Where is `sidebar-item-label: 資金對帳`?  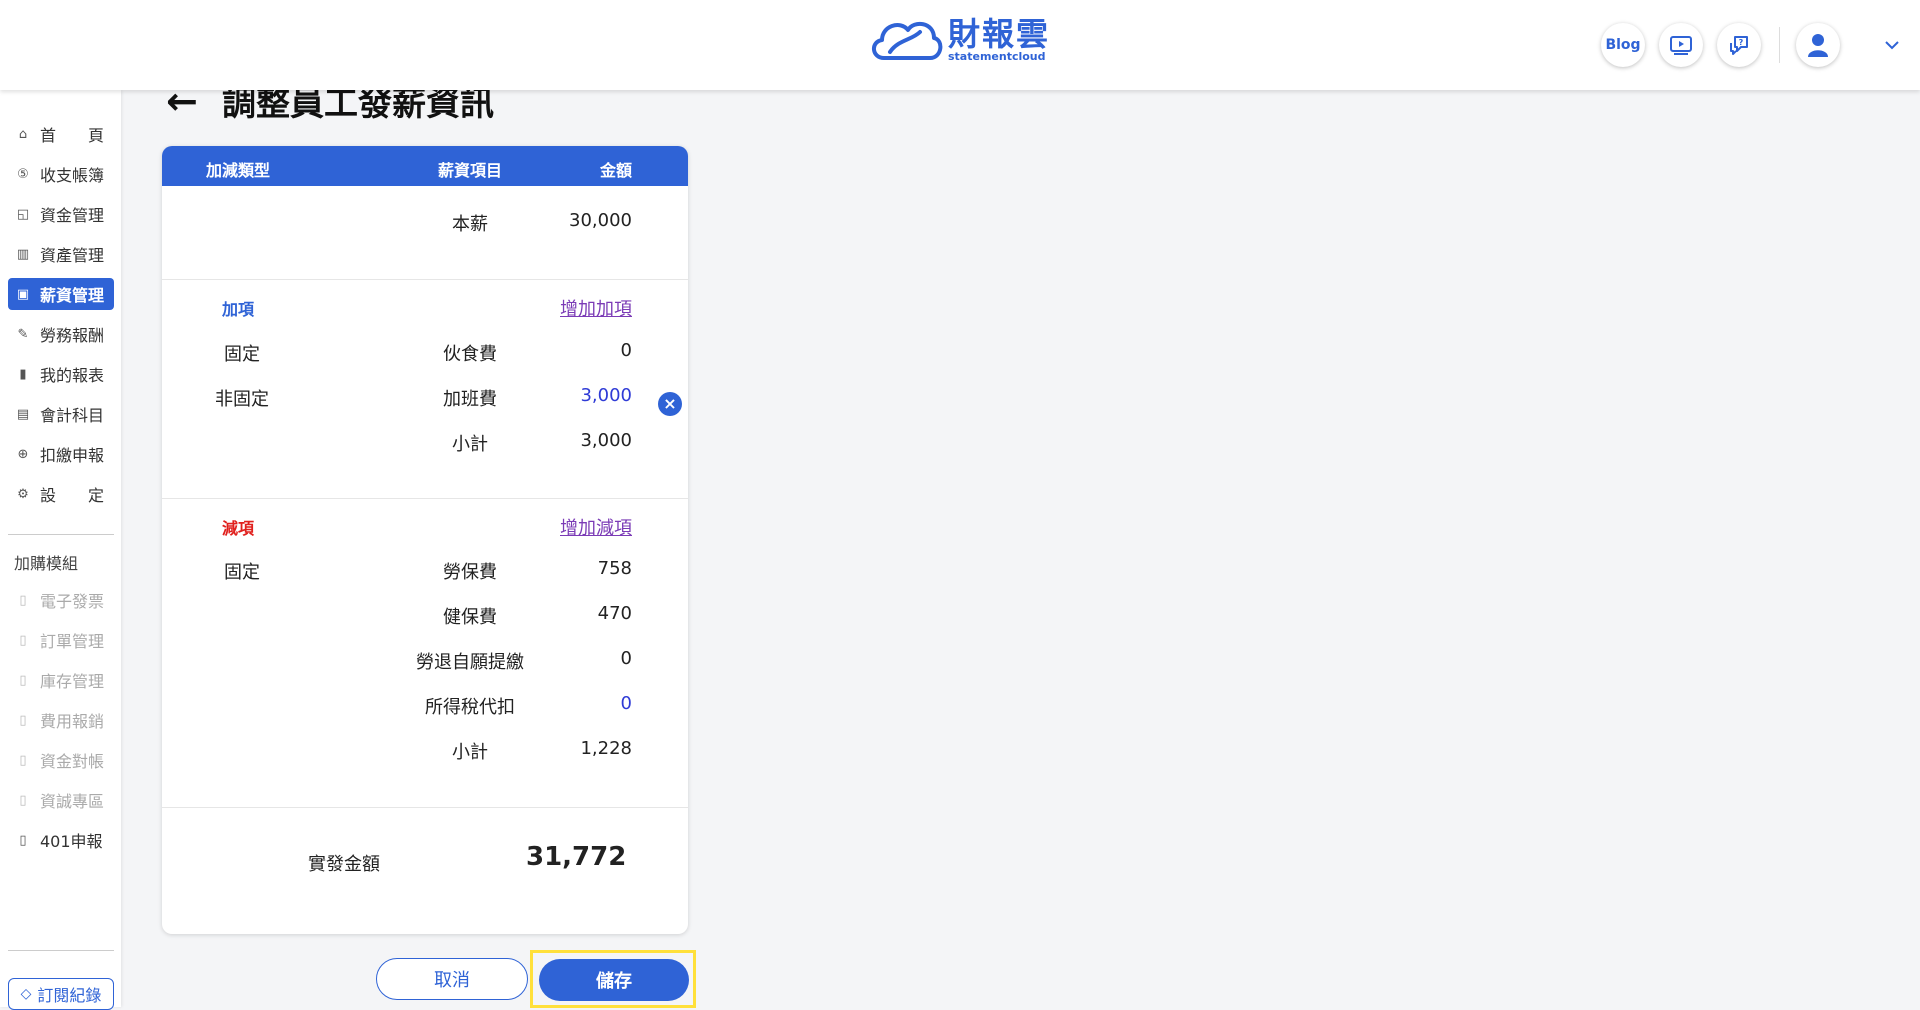
sidebar-item-label: 資金對帳 is located at coordinates (72, 761).